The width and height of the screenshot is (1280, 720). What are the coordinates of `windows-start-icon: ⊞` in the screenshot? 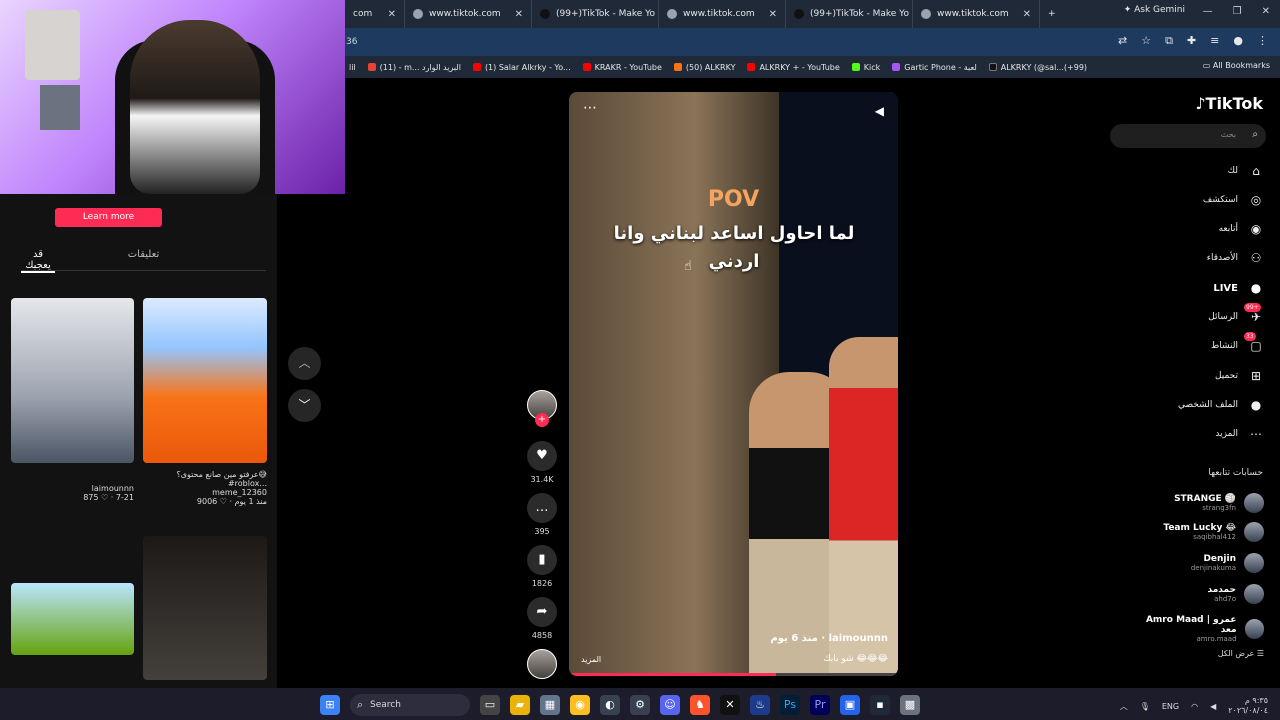 It's located at (330, 705).